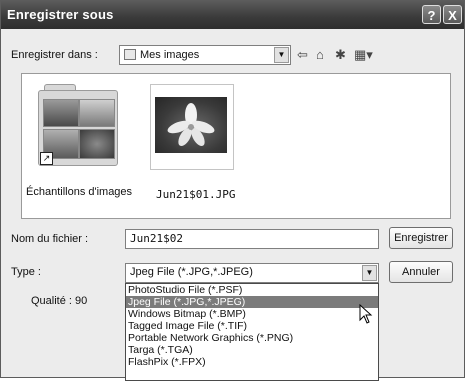 This screenshot has height=381, width=467. I want to click on dialog-title: Enregistrer sous, so click(60, 14).